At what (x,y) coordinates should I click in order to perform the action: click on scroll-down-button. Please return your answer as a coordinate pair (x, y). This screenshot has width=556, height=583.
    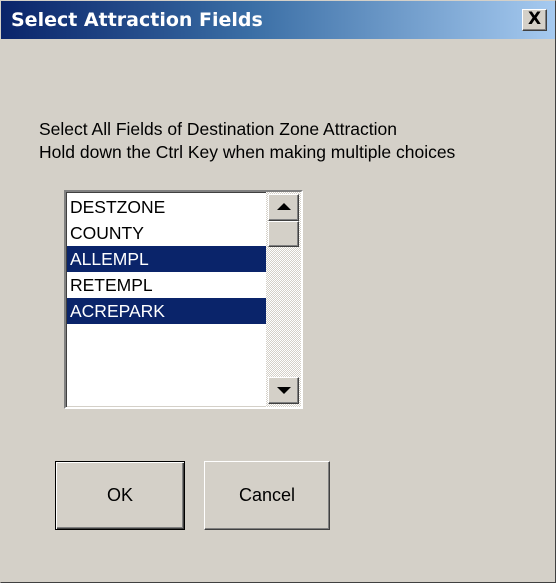
    Looking at the image, I should click on (283, 390).